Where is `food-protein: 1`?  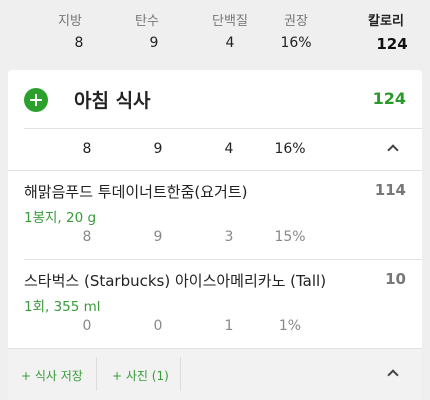 food-protein: 1 is located at coordinates (229, 326).